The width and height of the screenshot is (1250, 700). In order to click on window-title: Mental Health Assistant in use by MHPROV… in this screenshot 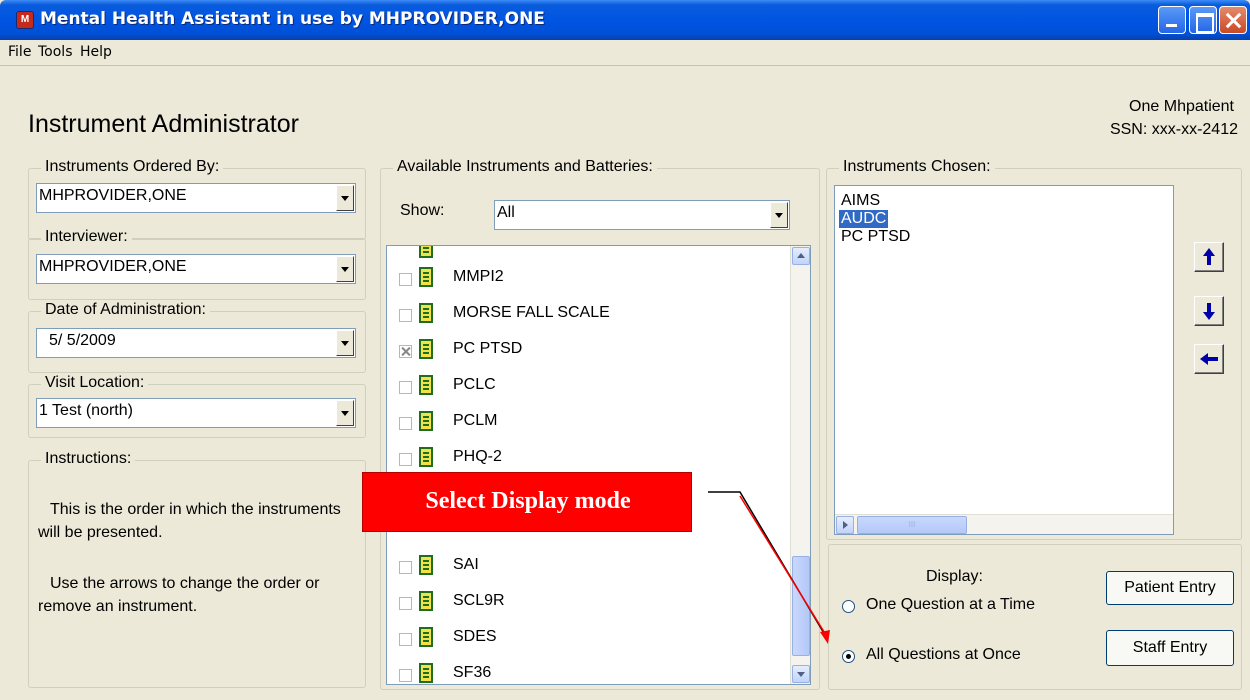, I will do `click(292, 19)`.